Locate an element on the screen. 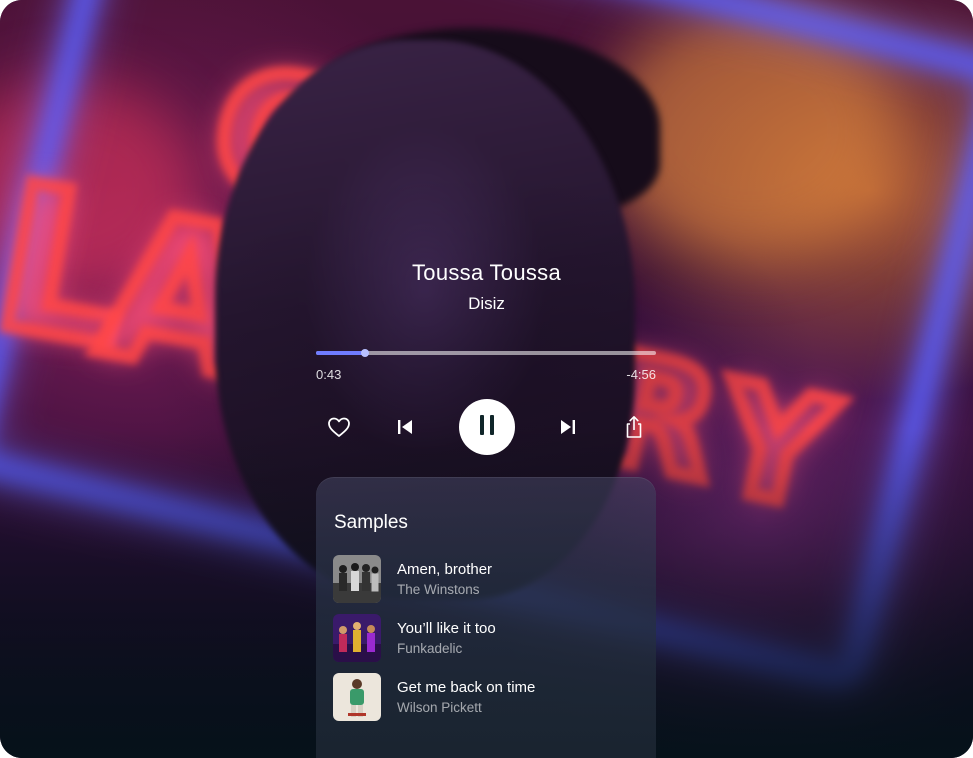  share-icon is located at coordinates (634, 427).